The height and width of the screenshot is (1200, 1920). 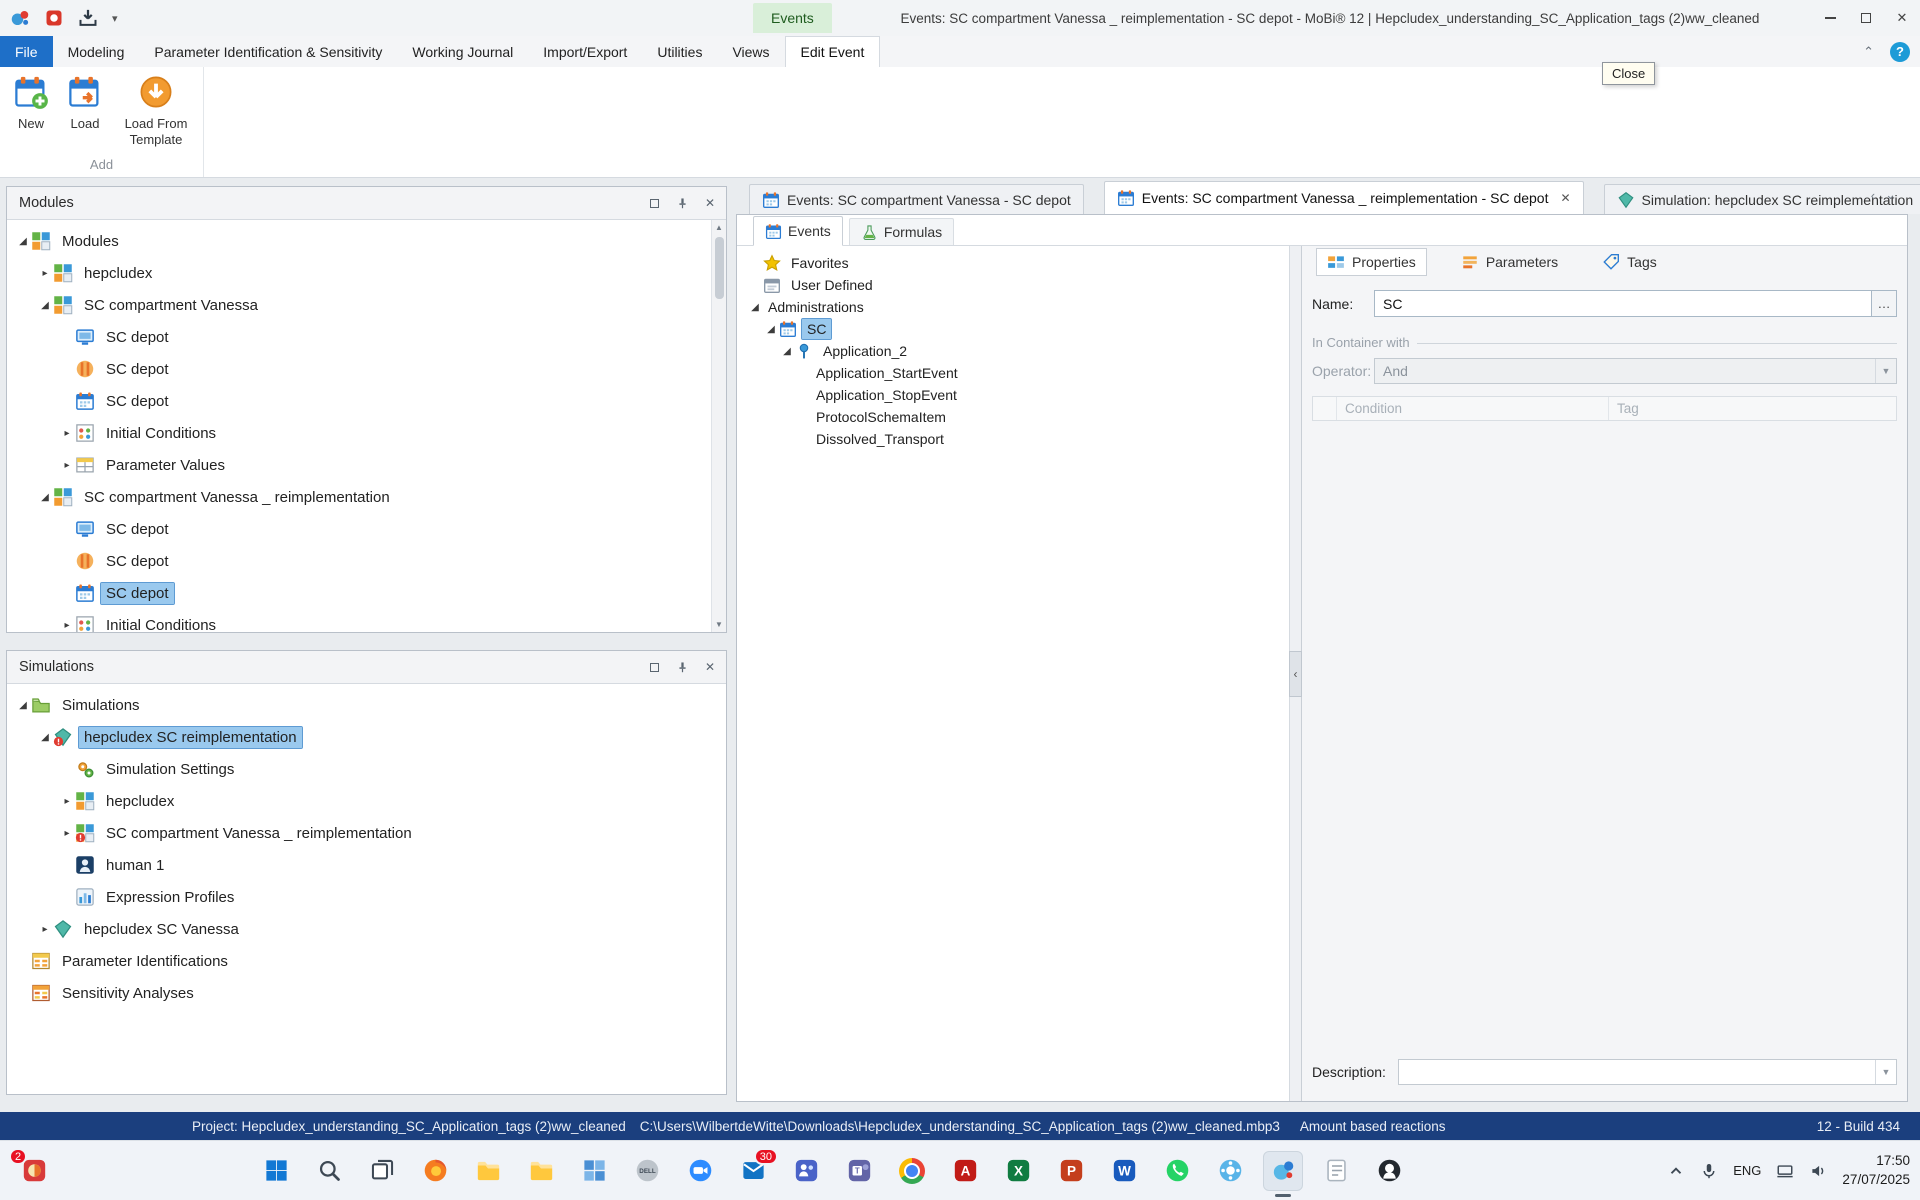 I want to click on tree-item-administrations: ◢ Administrations, so click(x=1016, y=307).